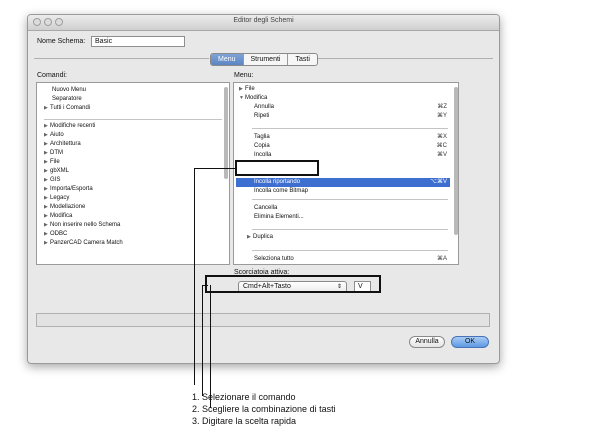  Describe the element at coordinates (60, 171) in the screenshot. I see `list-item-label: gbXML` at that location.